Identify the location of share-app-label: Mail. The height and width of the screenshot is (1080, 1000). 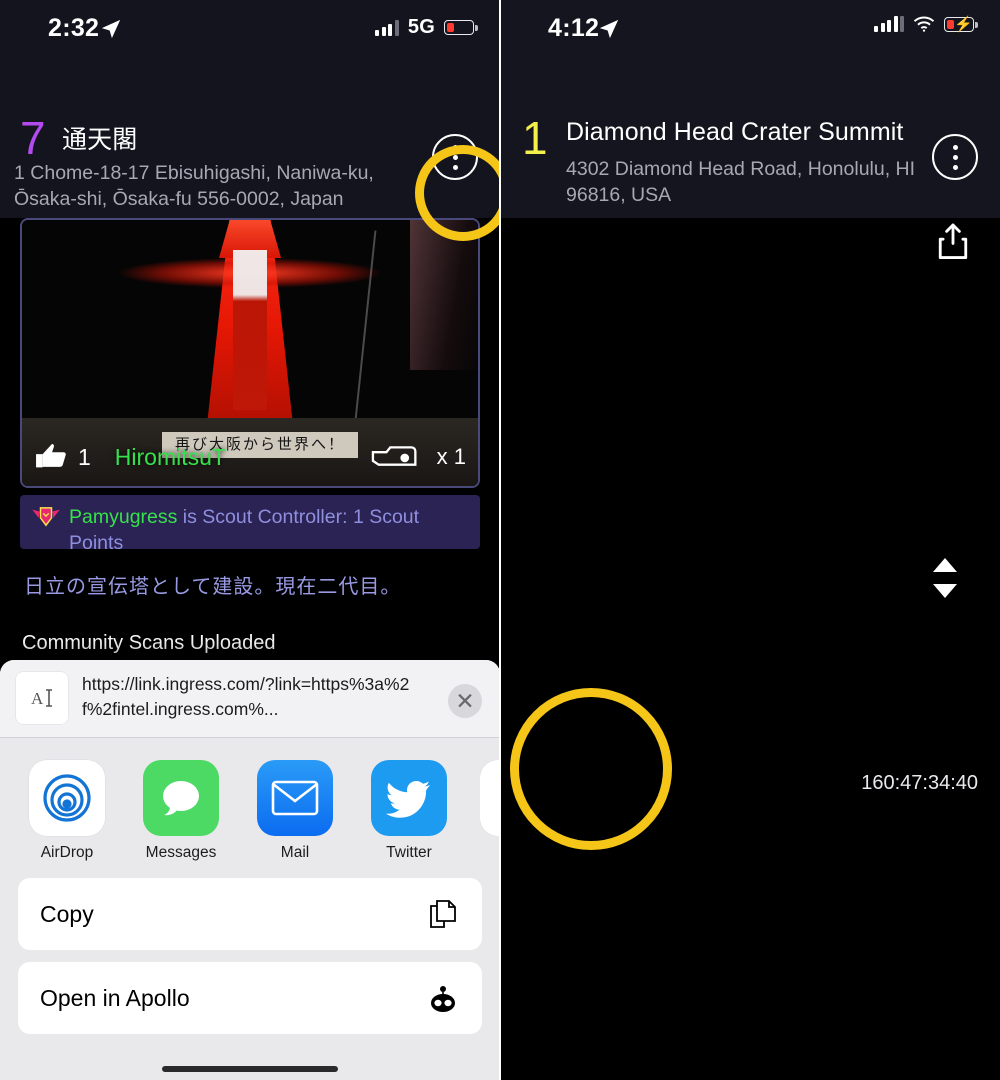
(295, 852).